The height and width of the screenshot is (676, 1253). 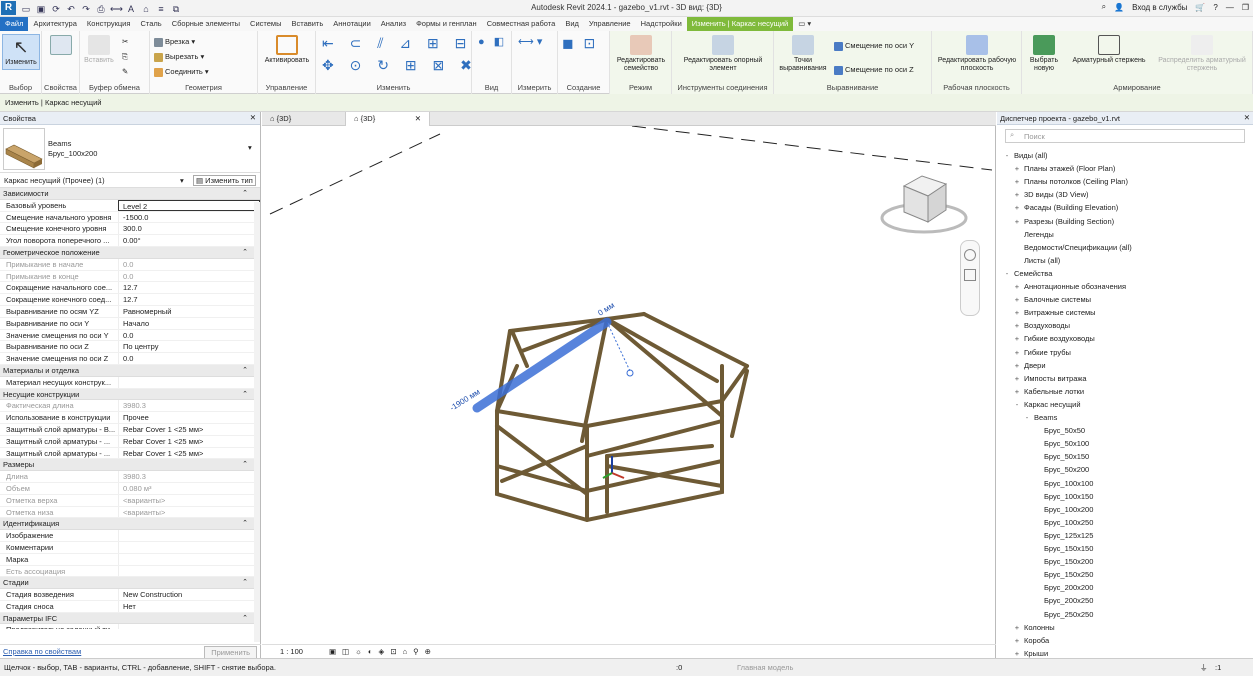 I want to click on tree-node: Брус_50x100, so click(x=1061, y=444).